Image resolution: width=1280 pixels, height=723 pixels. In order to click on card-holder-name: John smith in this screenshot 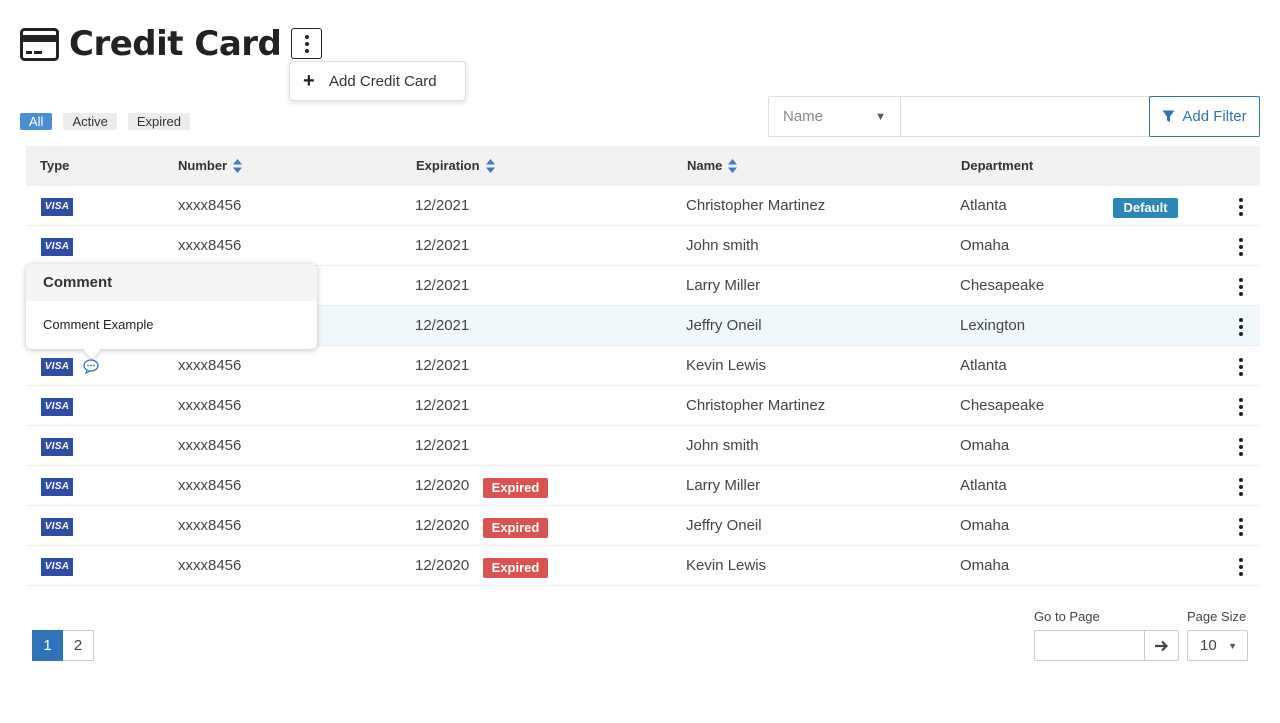, I will do `click(722, 445)`.